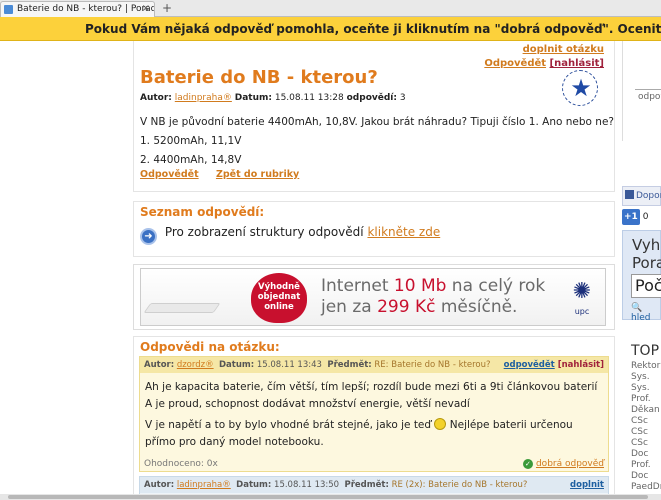  Describe the element at coordinates (374, 464) in the screenshot. I see `answer-footer: Ohodnoceno: 0x ✓ dobrá odpověď` at that location.